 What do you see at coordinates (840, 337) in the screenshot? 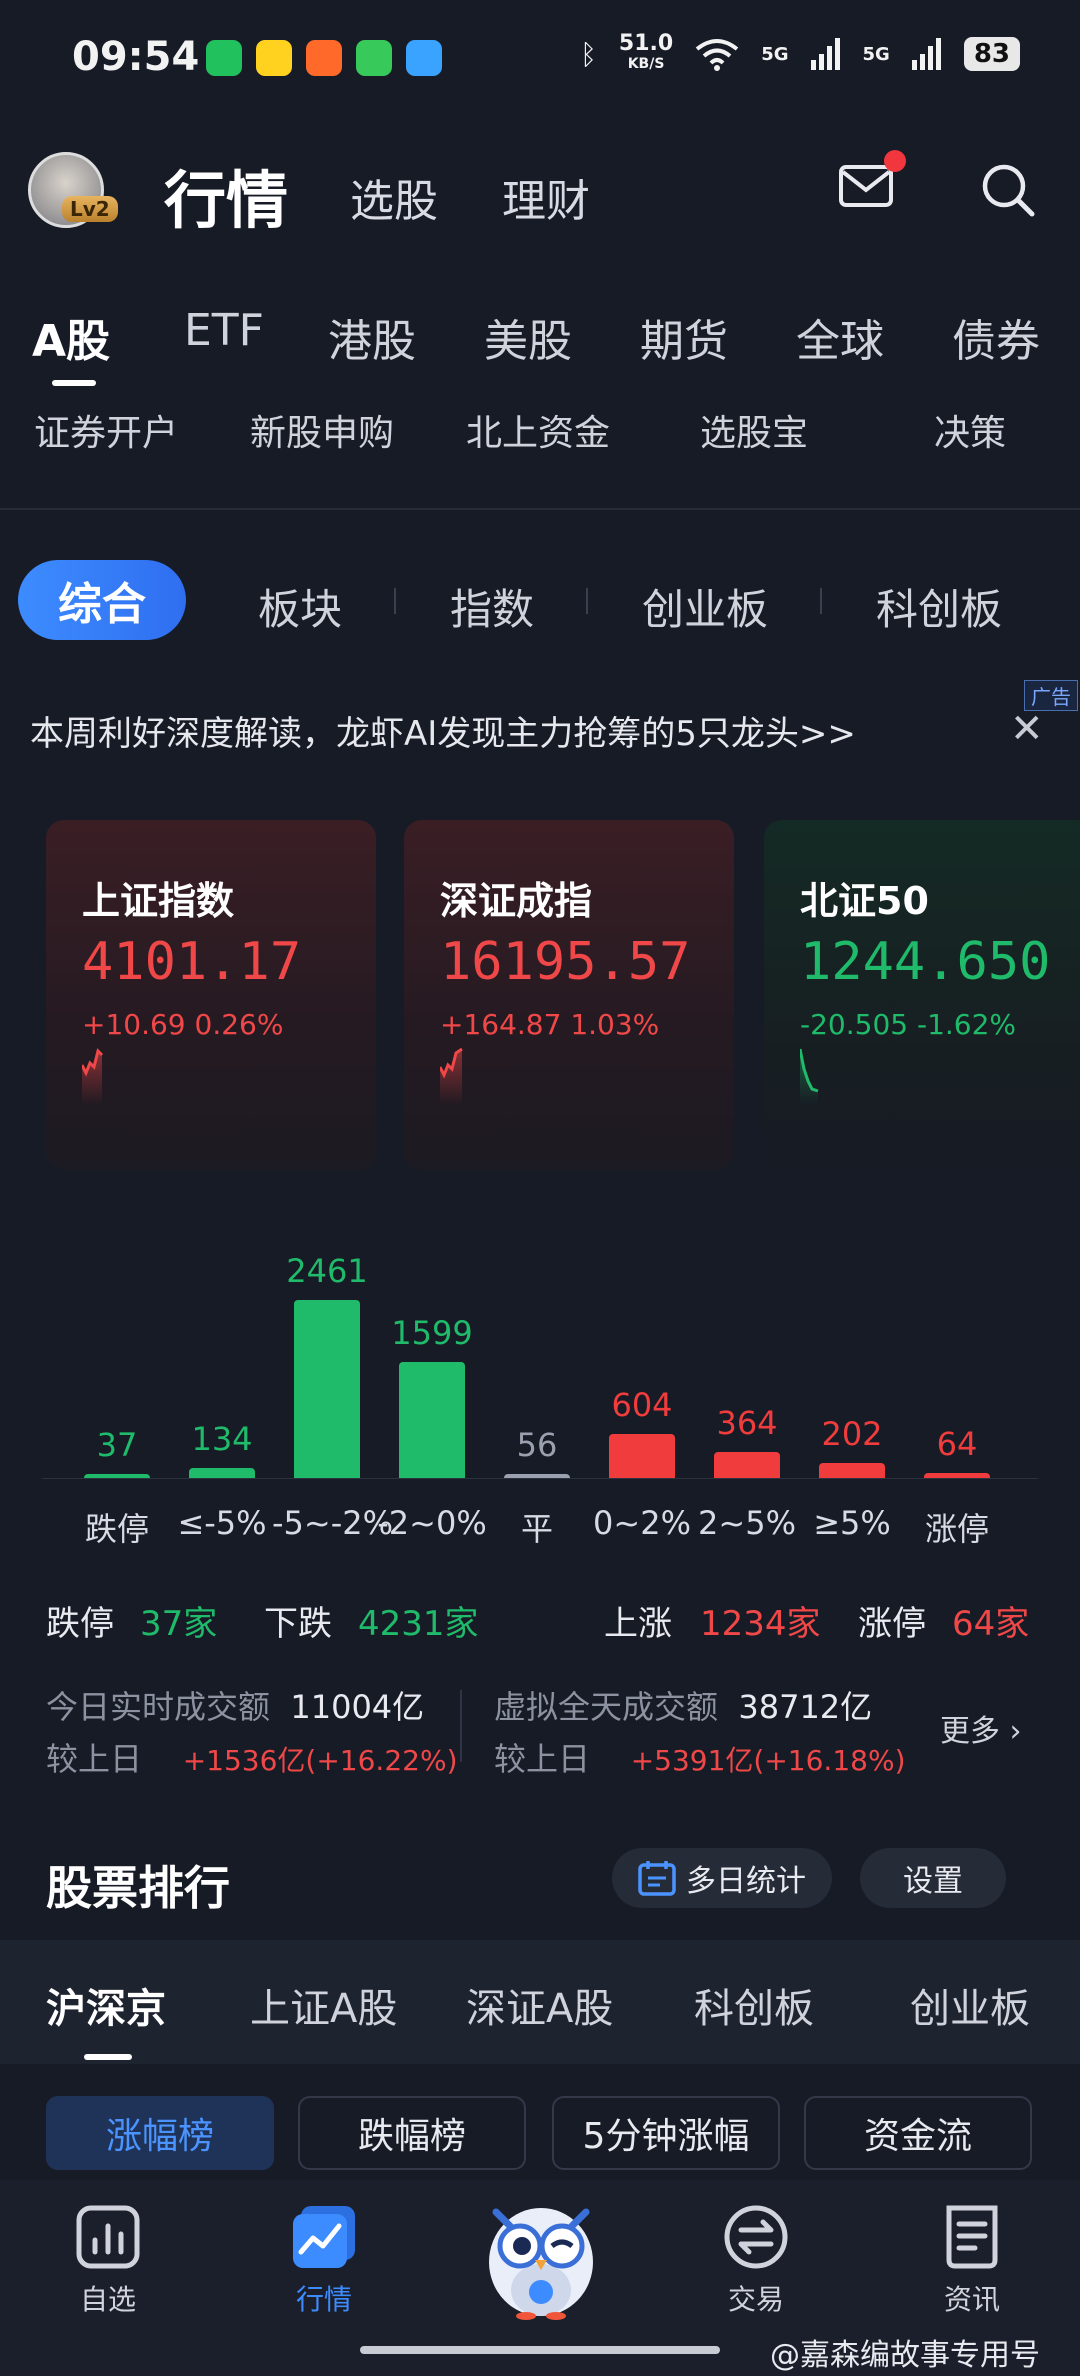
I see `market-tab-global: 全球` at bounding box center [840, 337].